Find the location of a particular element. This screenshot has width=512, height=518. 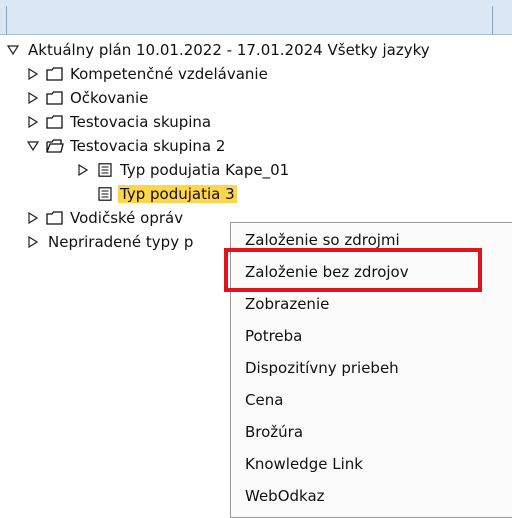

tree-node-nepriradene: Nepriradené typy p is located at coordinates (110, 242).